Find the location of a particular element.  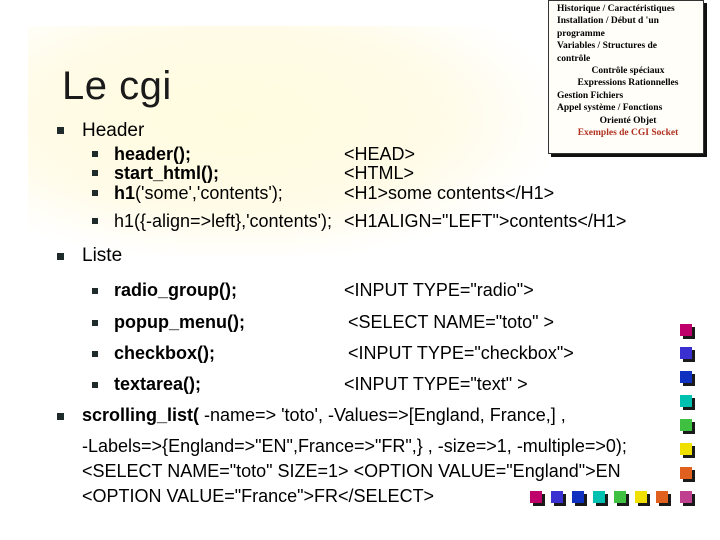

h1-args: ('some','contents'); is located at coordinates (209, 193).